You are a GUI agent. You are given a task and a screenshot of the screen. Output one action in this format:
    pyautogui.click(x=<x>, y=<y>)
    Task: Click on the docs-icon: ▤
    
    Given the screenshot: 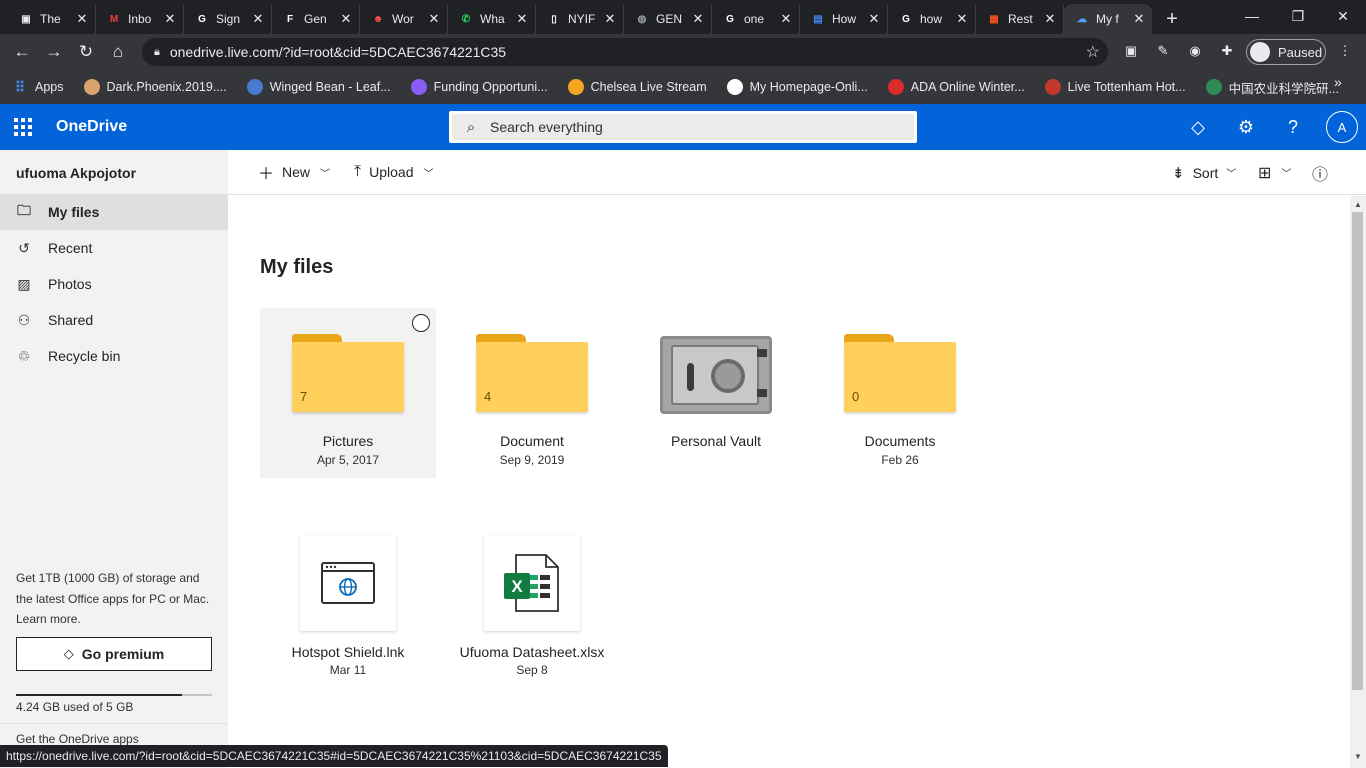 What is the action you would take?
    pyautogui.click(x=818, y=19)
    